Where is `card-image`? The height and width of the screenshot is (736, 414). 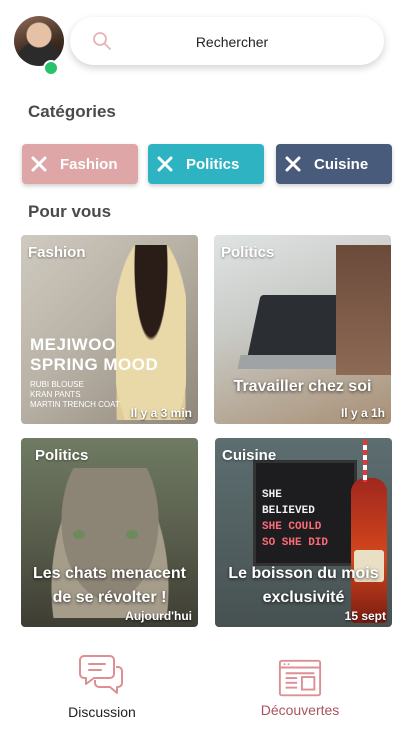
card-image is located at coordinates (151, 332).